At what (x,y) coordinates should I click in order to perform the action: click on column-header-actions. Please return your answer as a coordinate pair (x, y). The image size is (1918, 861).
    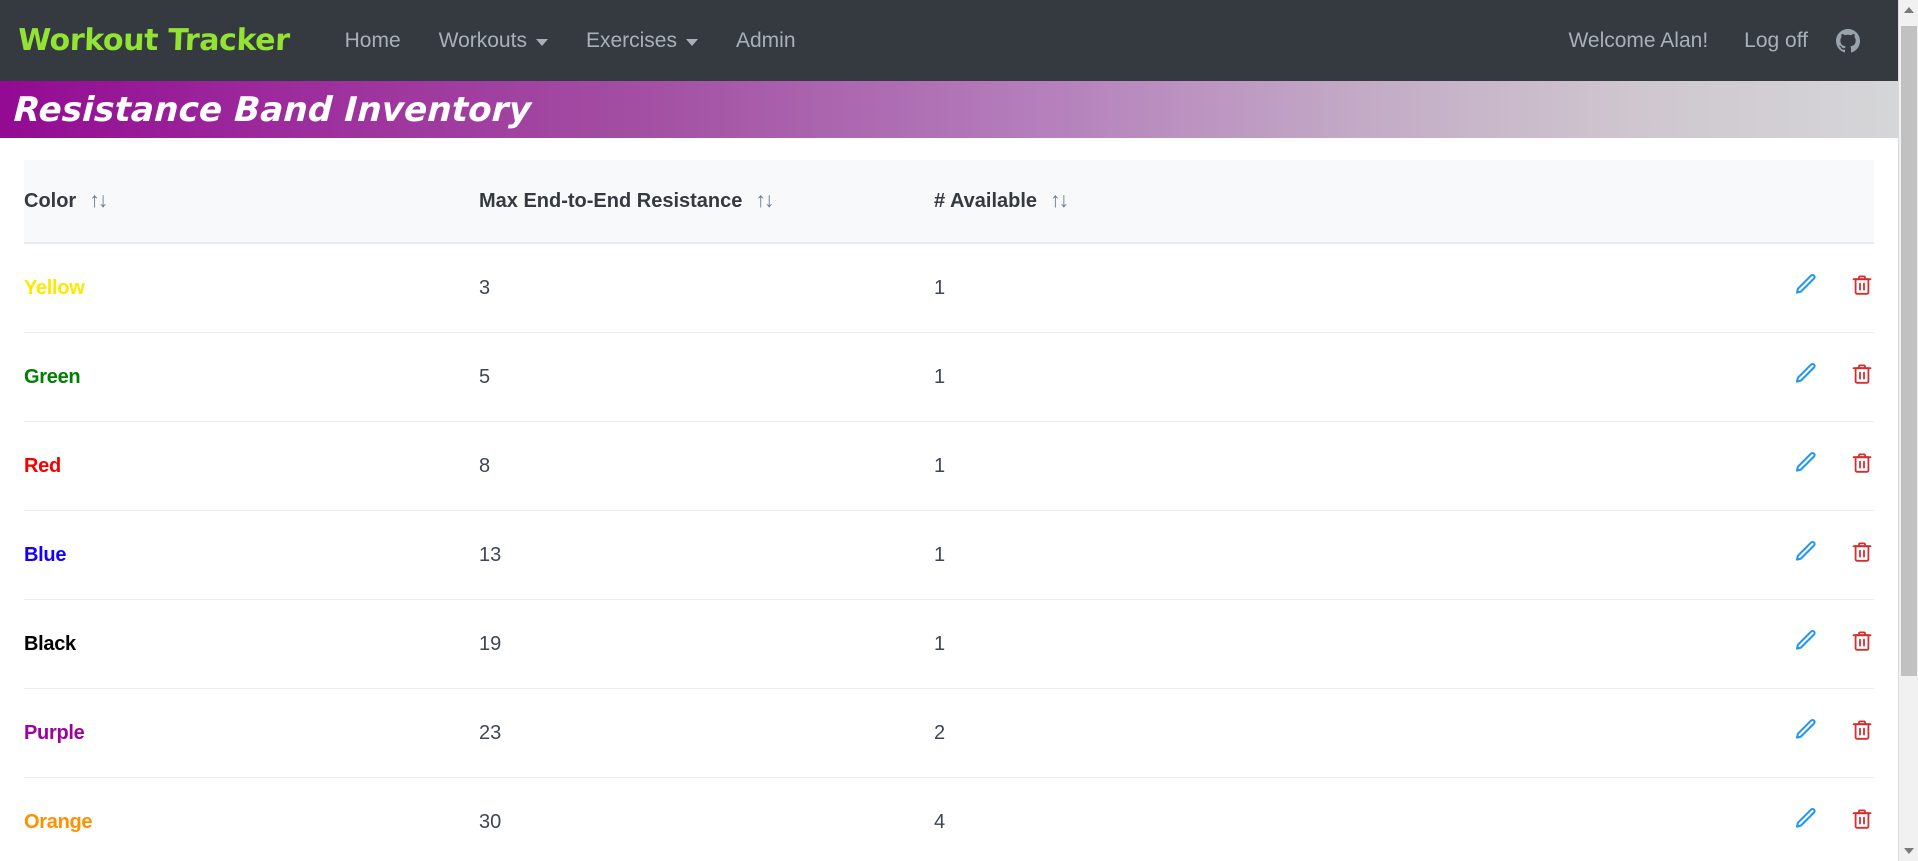
    Looking at the image, I should click on (1664, 202).